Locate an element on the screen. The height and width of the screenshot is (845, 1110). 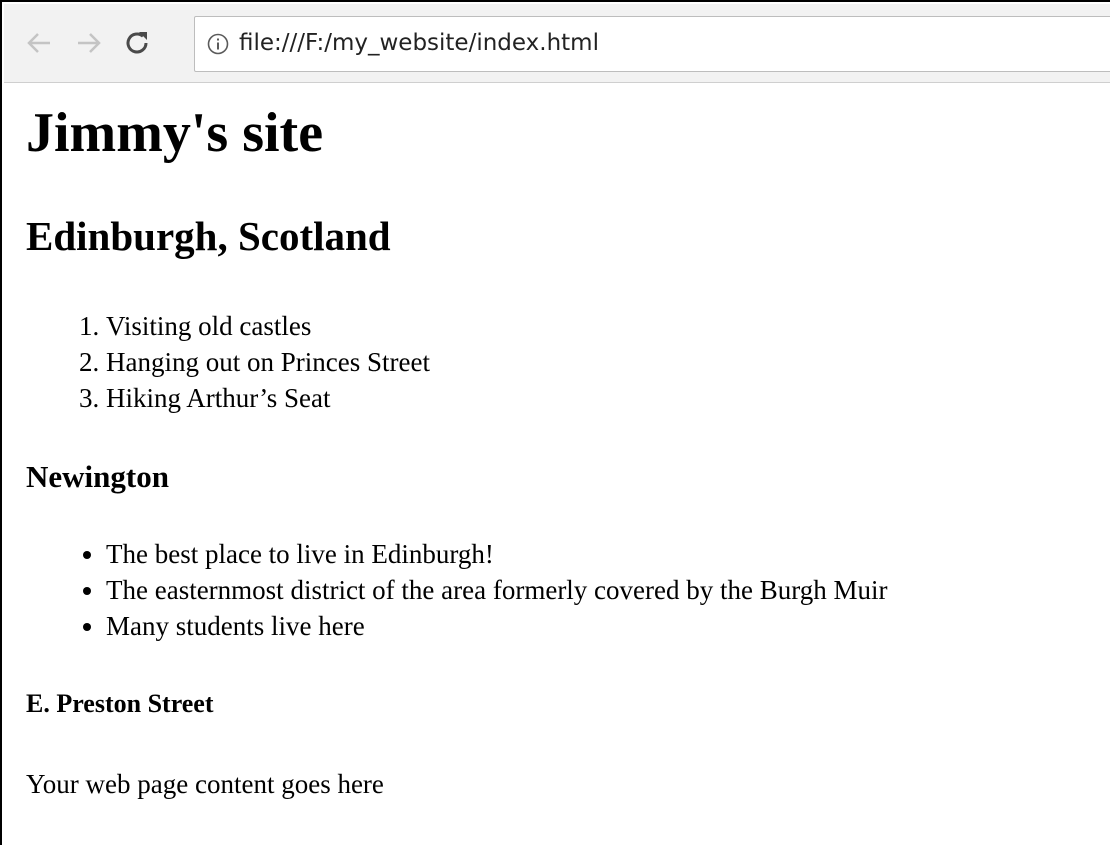
list-item: Hiking Arthur’s Seat is located at coordinates (268, 398).